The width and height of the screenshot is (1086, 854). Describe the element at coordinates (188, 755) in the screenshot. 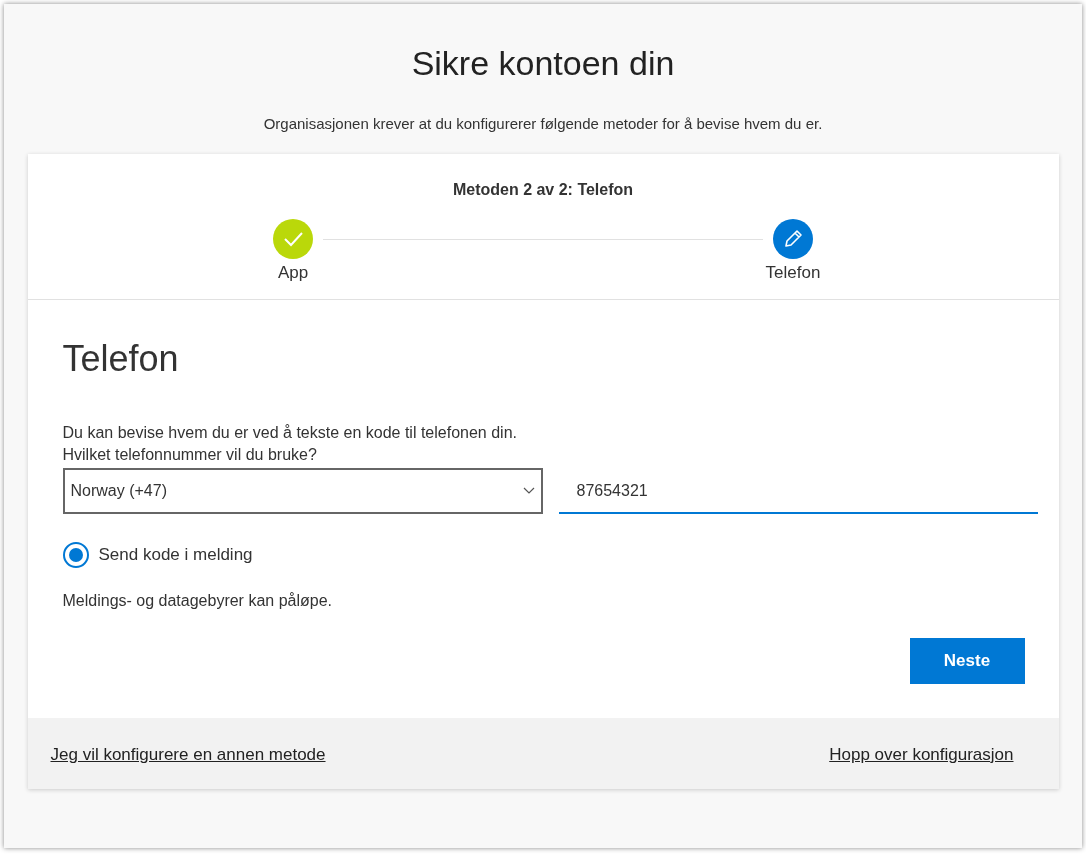

I see `other-method-link: Jeg vil konfigurere en annen metode` at that location.